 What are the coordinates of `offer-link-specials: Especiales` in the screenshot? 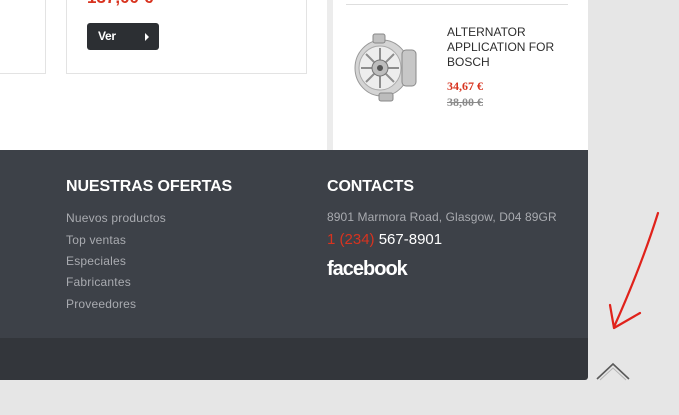 It's located at (96, 261).